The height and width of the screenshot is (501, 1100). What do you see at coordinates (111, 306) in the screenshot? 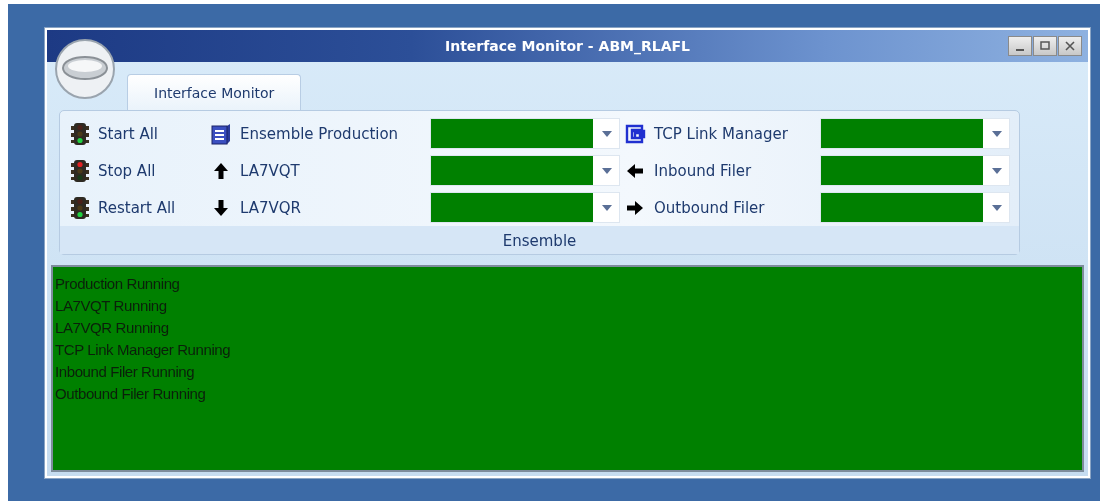
I see `log-line: LA7VQT Running` at bounding box center [111, 306].